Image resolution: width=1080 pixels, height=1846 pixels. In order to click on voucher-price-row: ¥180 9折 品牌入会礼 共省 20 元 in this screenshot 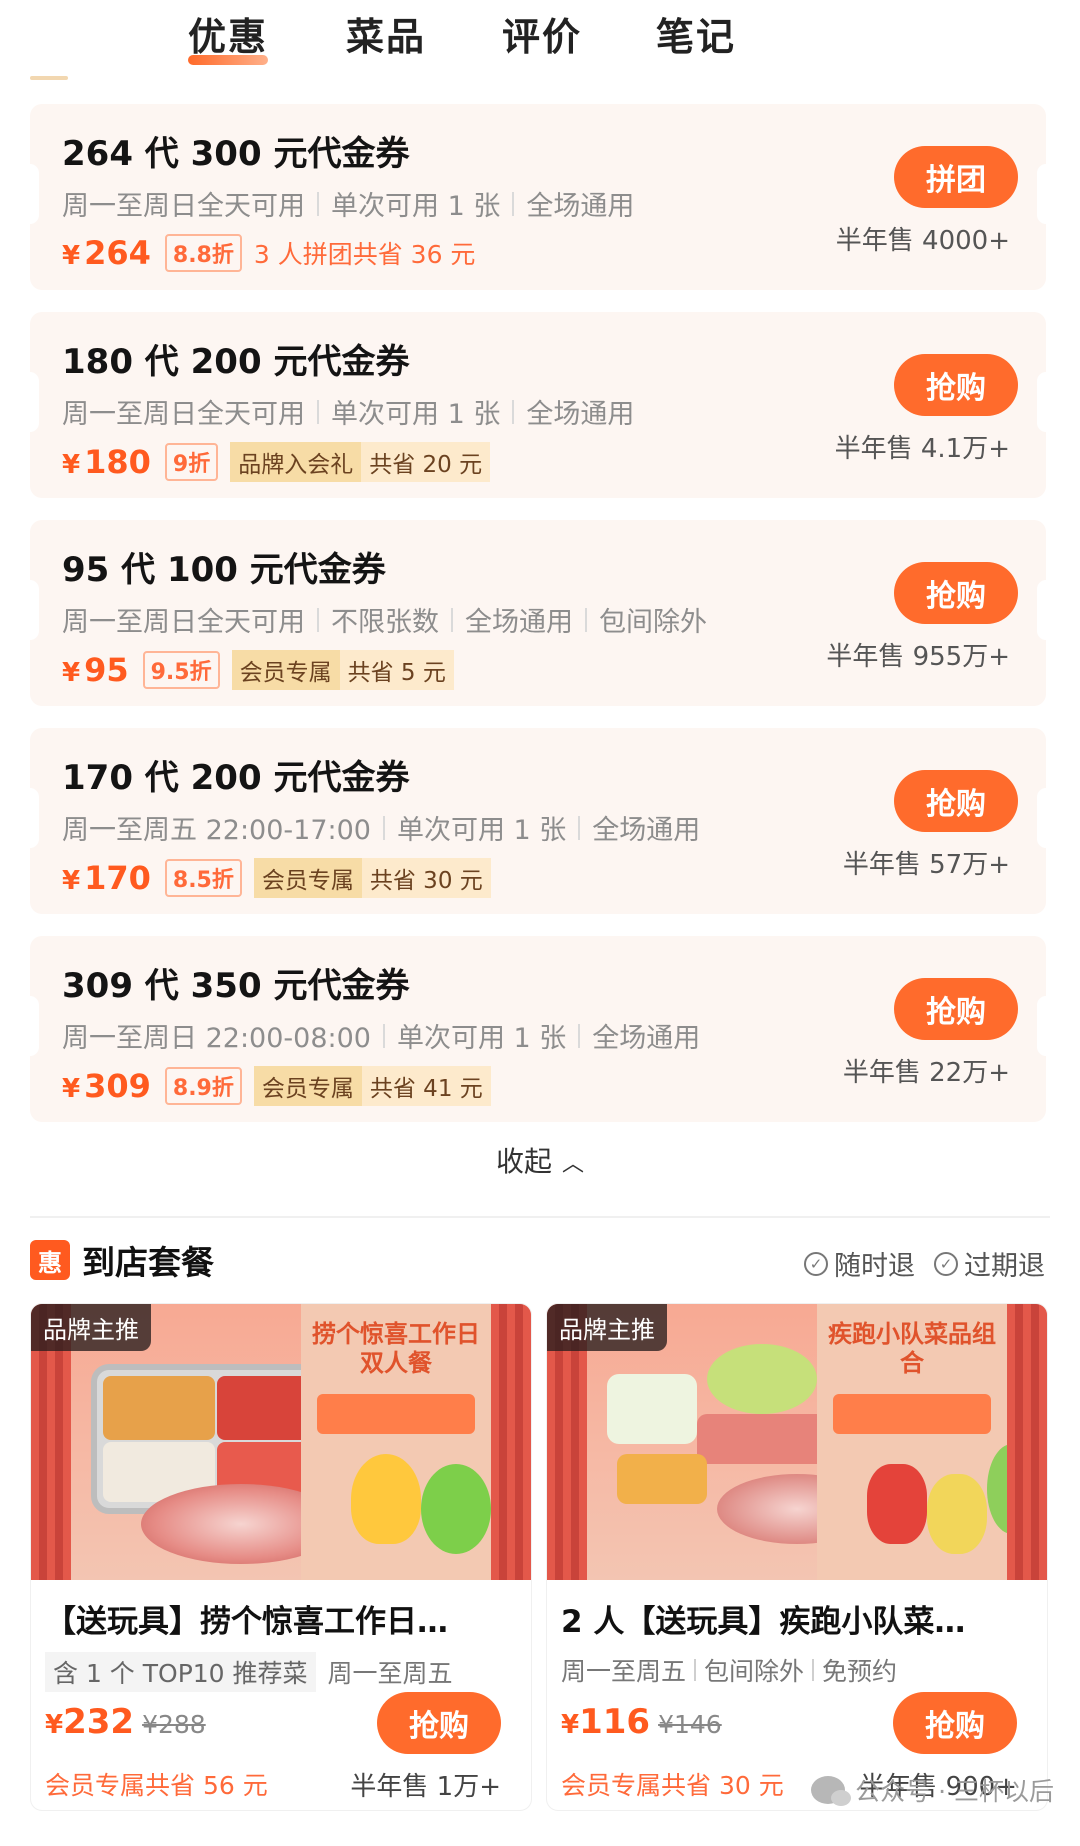, I will do `click(276, 462)`.